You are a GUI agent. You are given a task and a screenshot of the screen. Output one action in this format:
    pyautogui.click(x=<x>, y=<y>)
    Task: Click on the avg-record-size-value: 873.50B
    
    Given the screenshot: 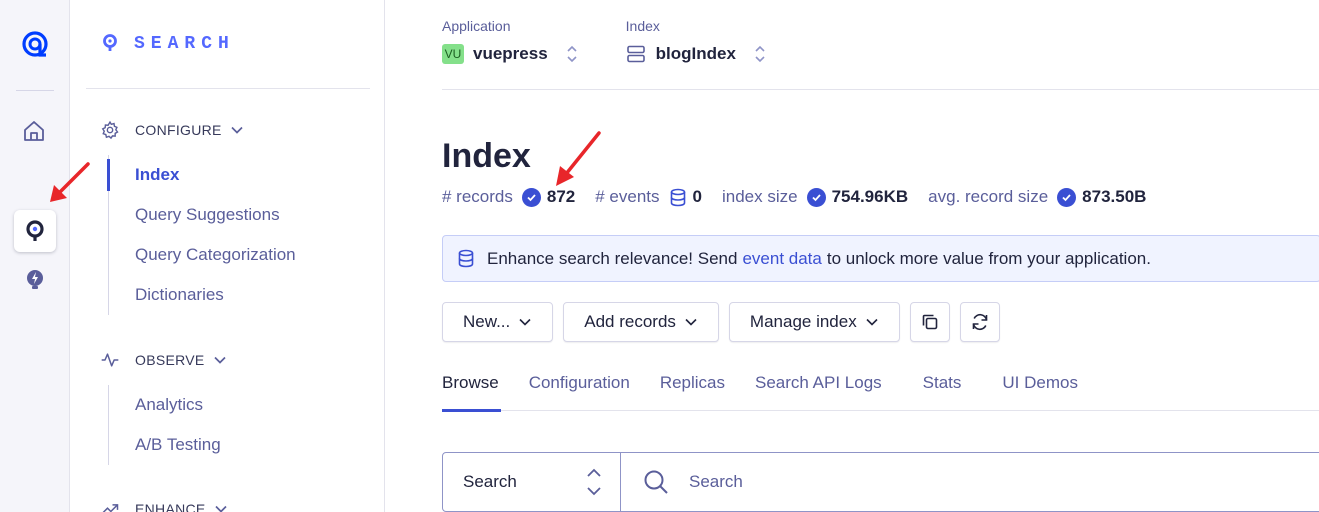 What is the action you would take?
    pyautogui.click(x=1114, y=196)
    